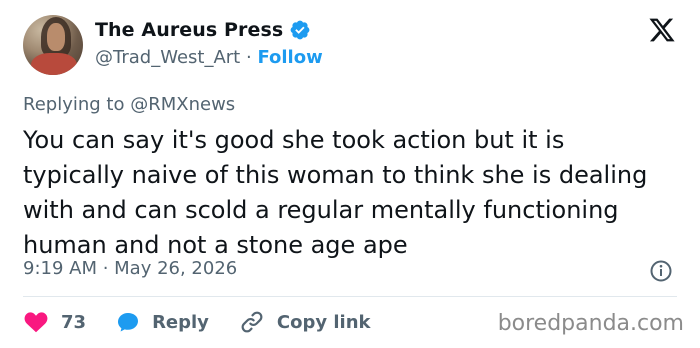 The height and width of the screenshot is (348, 700). What do you see at coordinates (53, 45) in the screenshot?
I see `avatar` at bounding box center [53, 45].